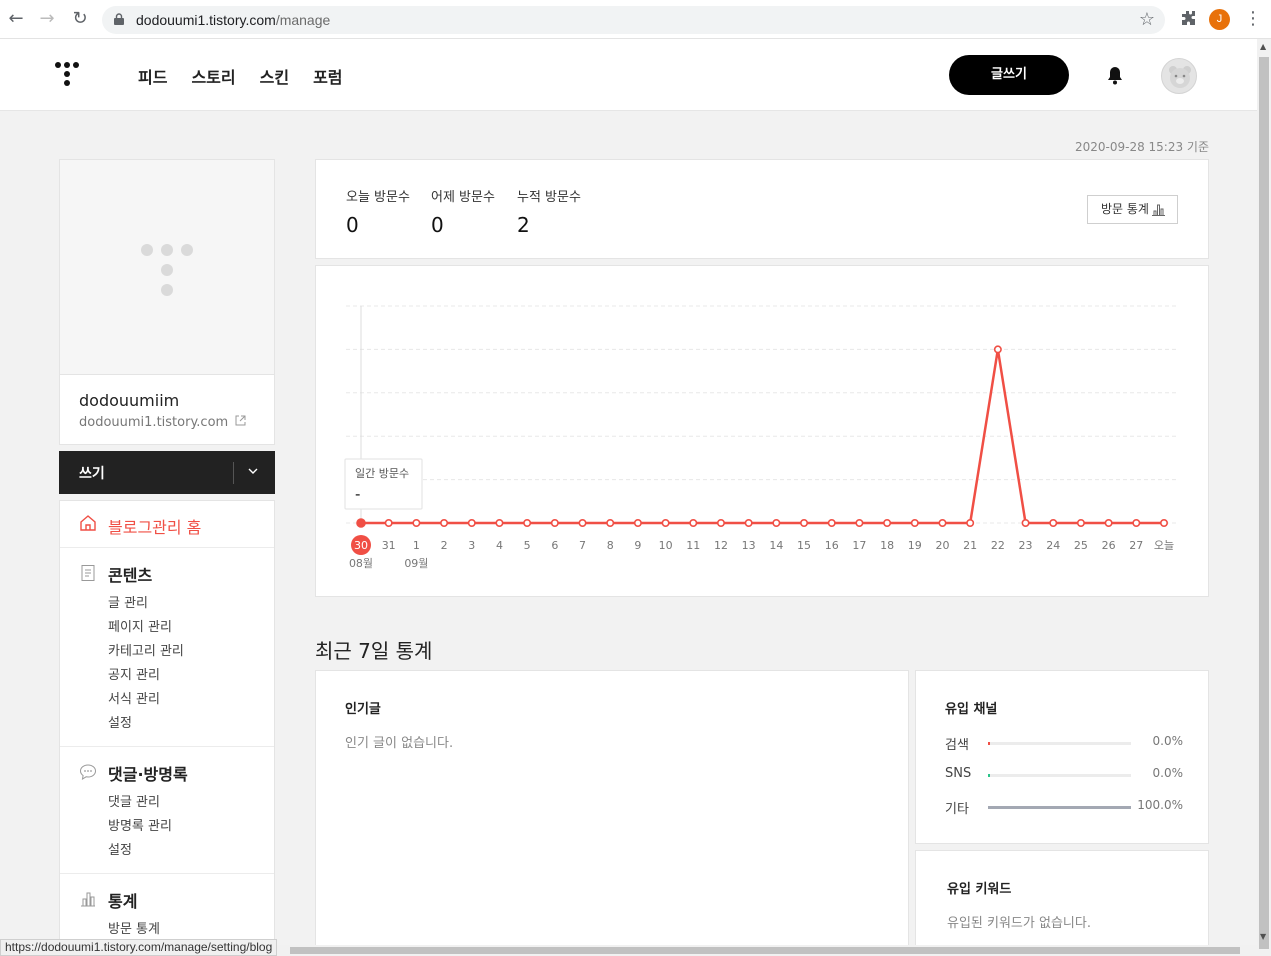  What do you see at coordinates (554, 545) in the screenshot?
I see `chart-x-tick-label: 6` at bounding box center [554, 545].